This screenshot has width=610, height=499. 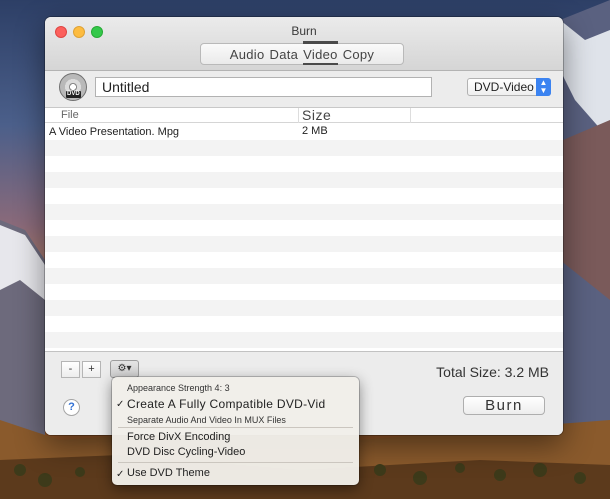 I want to click on remove-file-button: -, so click(x=70, y=369).